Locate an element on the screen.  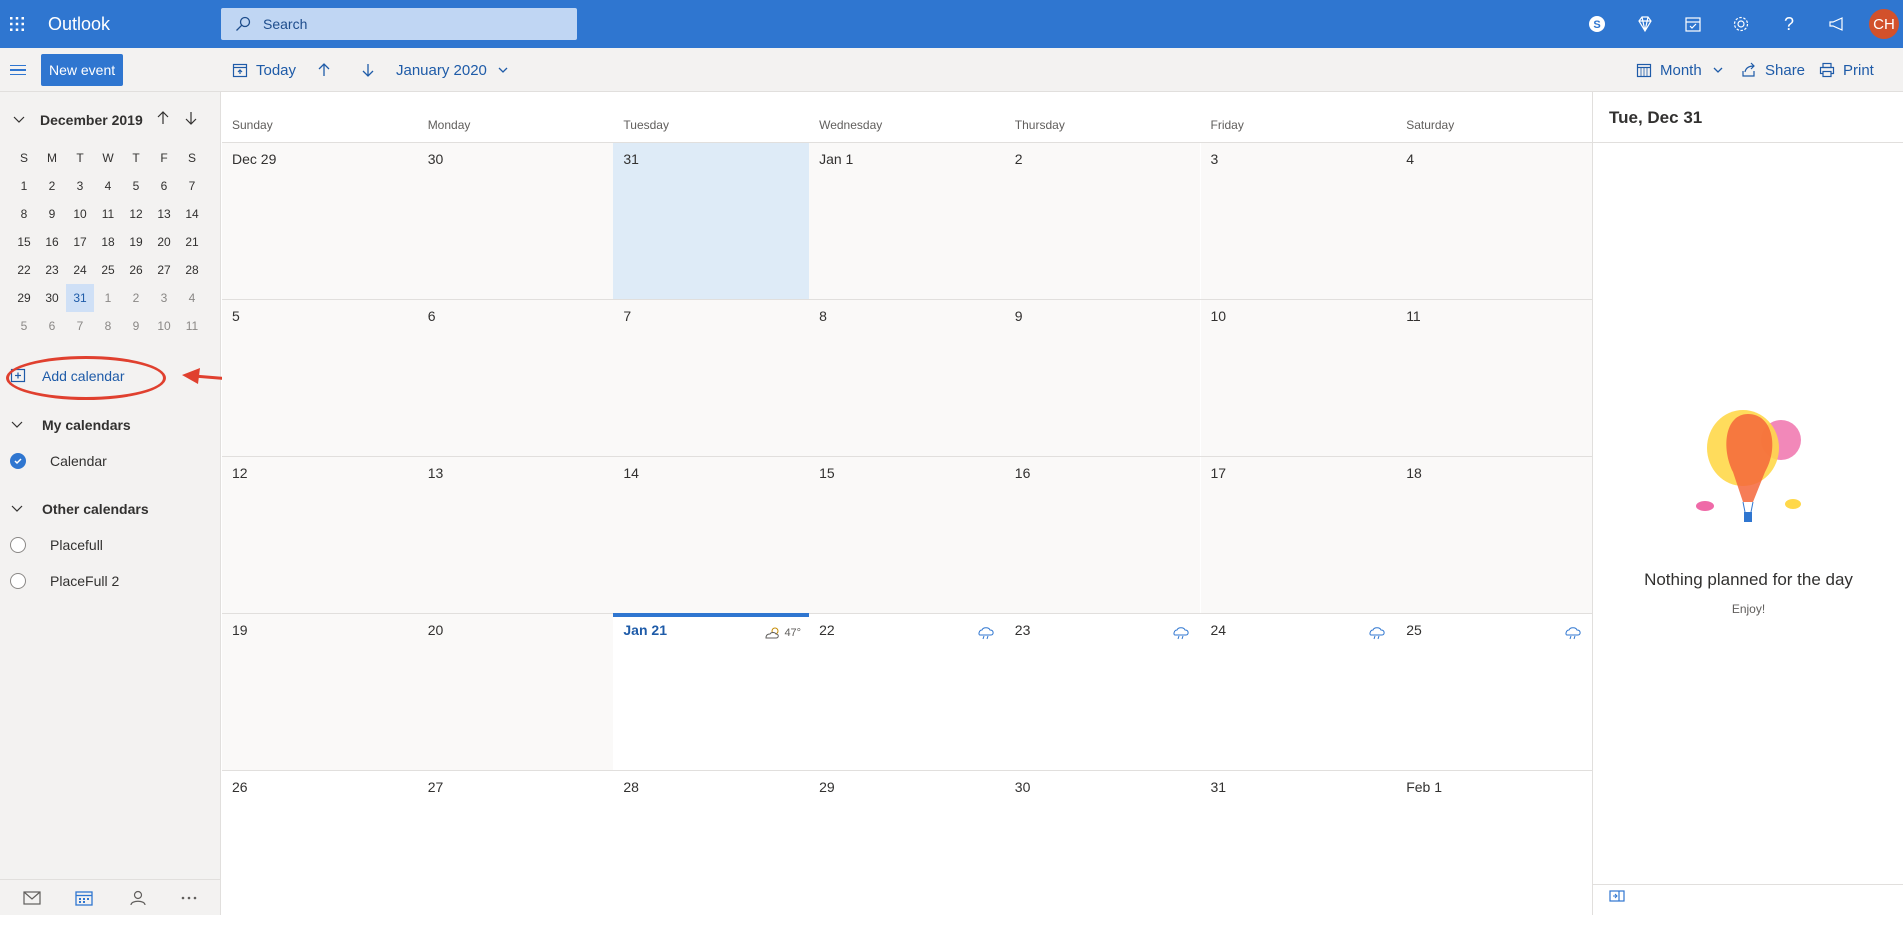
mini-calendar-day: 13 is located at coordinates (164, 214).